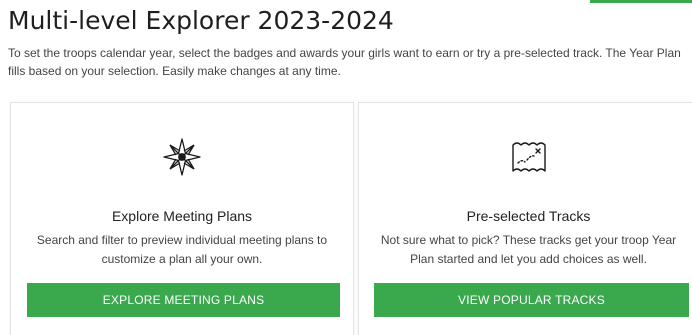  Describe the element at coordinates (531, 300) in the screenshot. I see `view-popular-tracks-button: VIEW POPULAR TRACKS` at that location.